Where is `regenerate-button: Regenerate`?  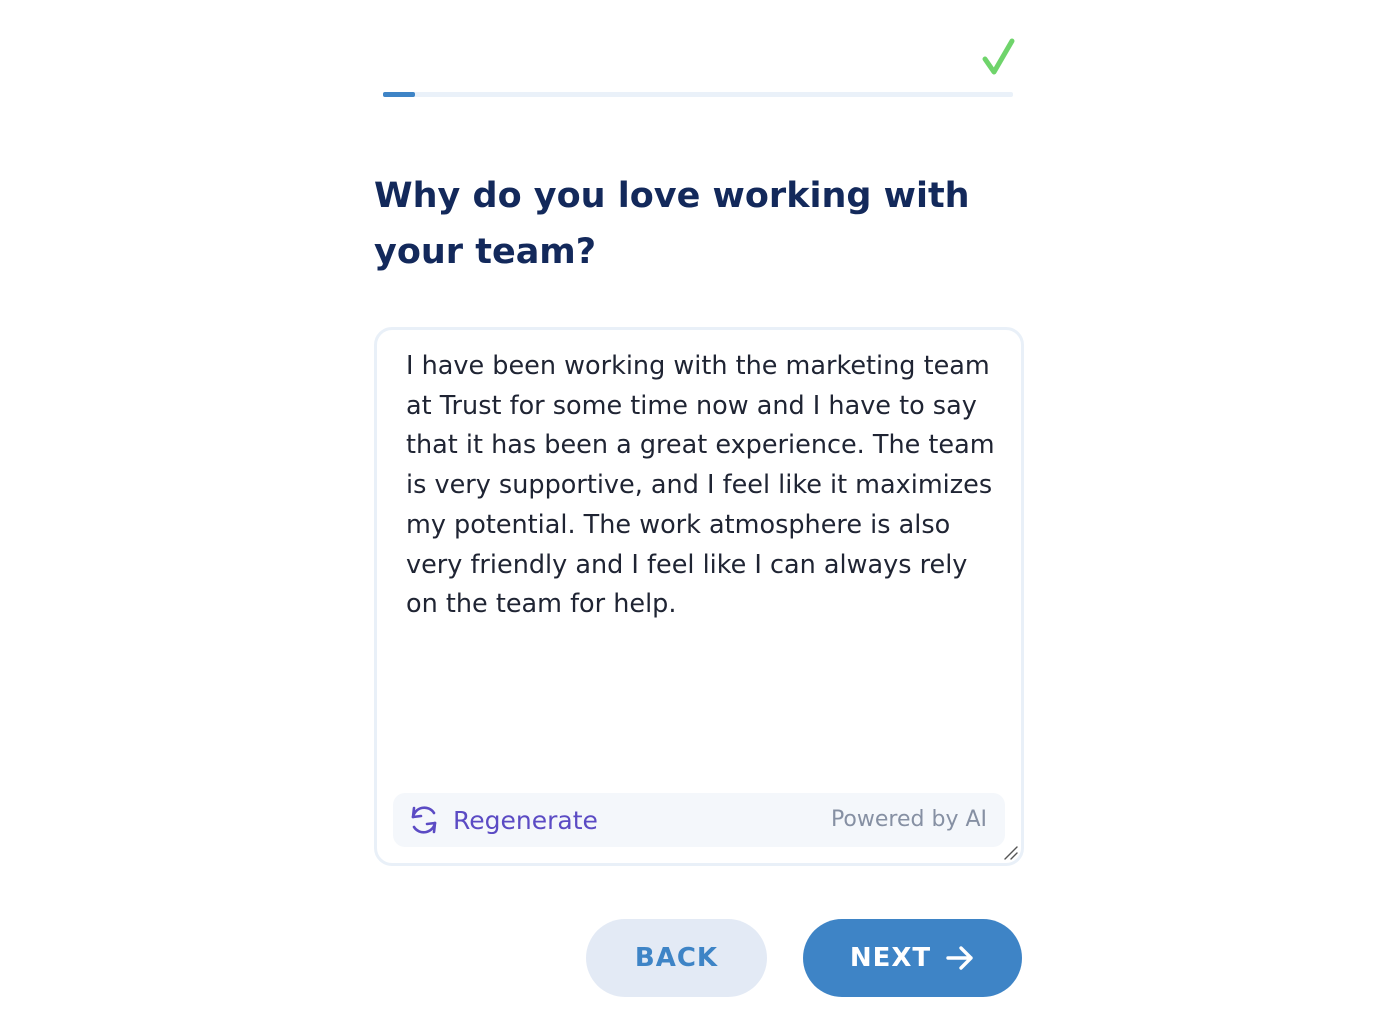 regenerate-button: Regenerate is located at coordinates (502, 820).